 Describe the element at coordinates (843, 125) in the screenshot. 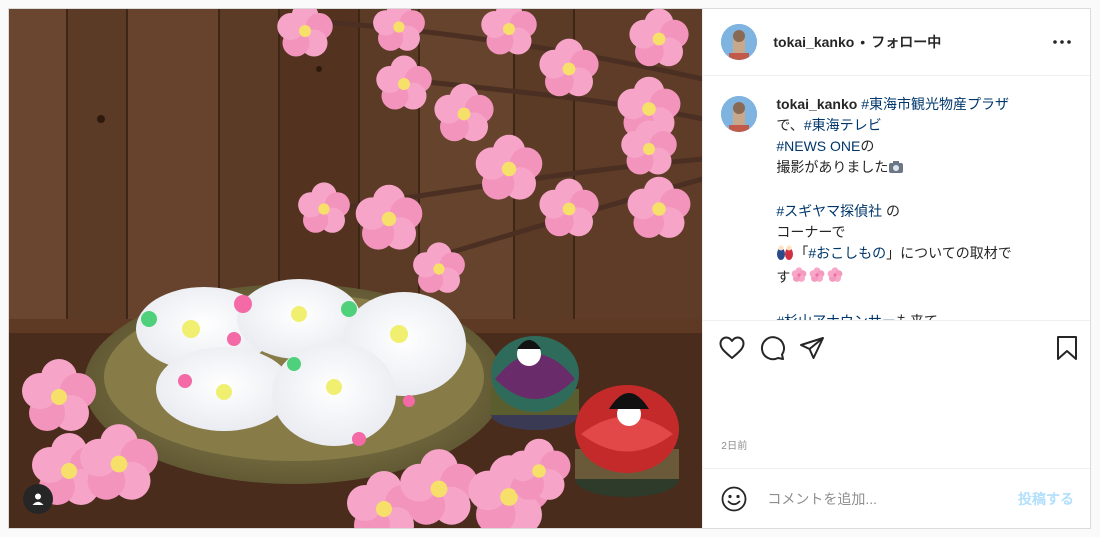

I see `hashtag-link: #東海テレビ` at that location.